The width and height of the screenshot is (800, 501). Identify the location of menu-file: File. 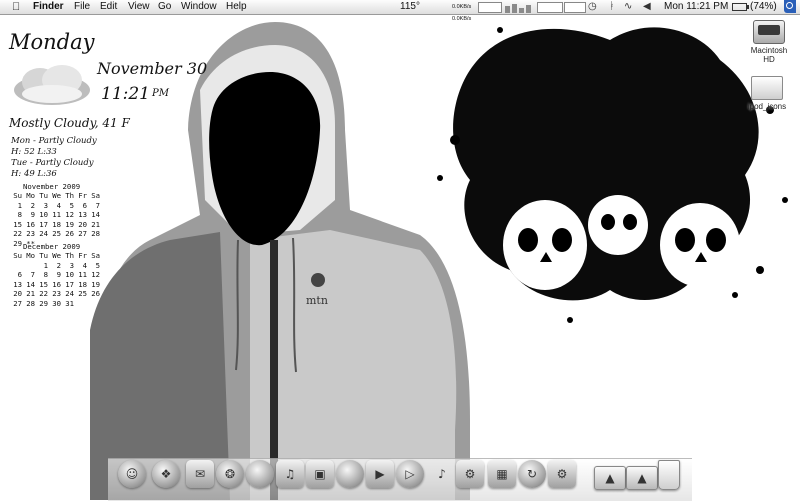
(82, 7).